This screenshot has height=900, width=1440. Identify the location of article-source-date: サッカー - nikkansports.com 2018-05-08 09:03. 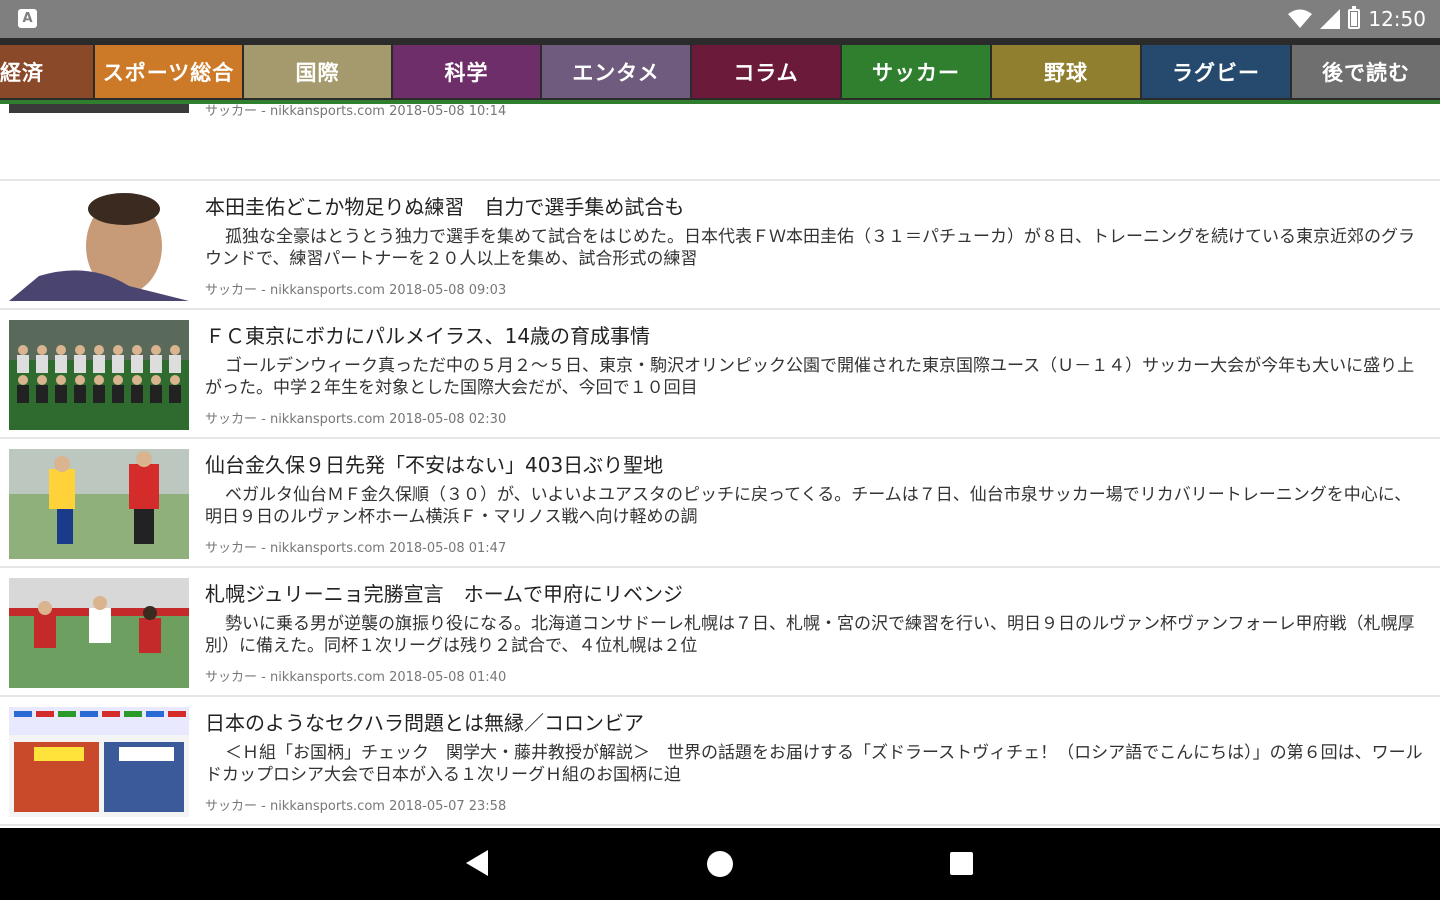
(356, 290).